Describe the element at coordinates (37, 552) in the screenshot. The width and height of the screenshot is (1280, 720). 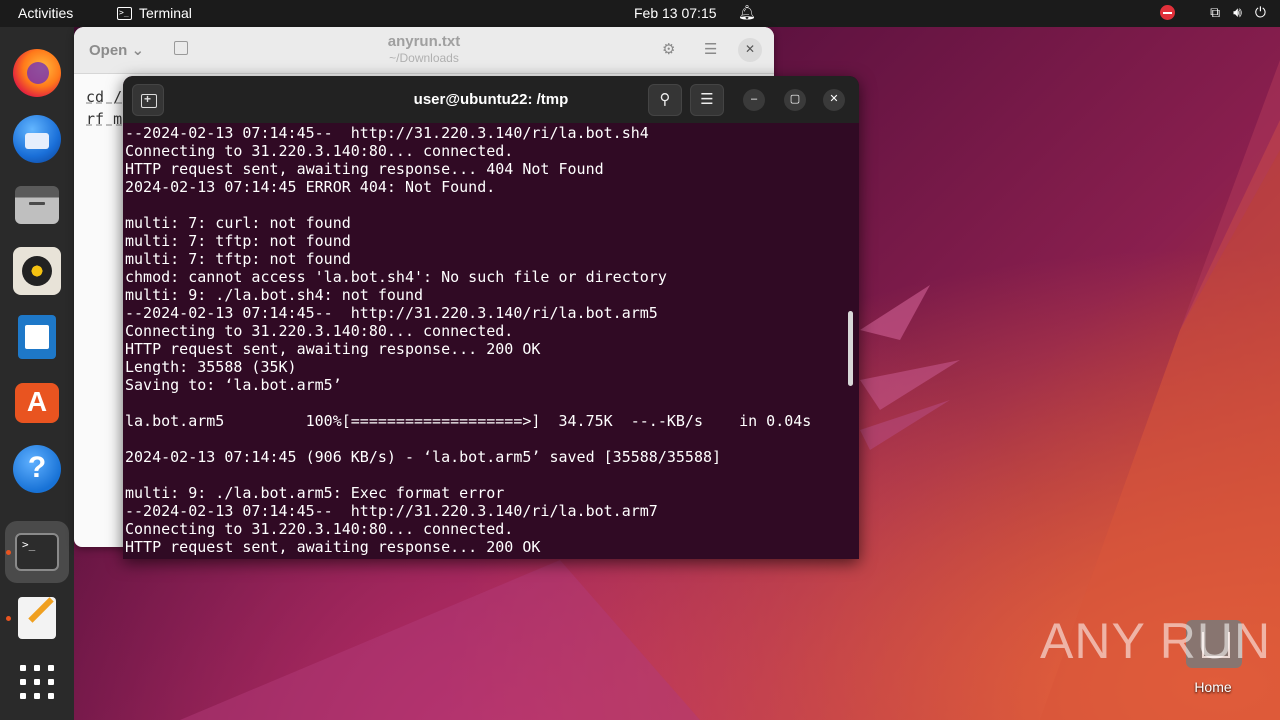
I see `terminal-icon: >_` at that location.